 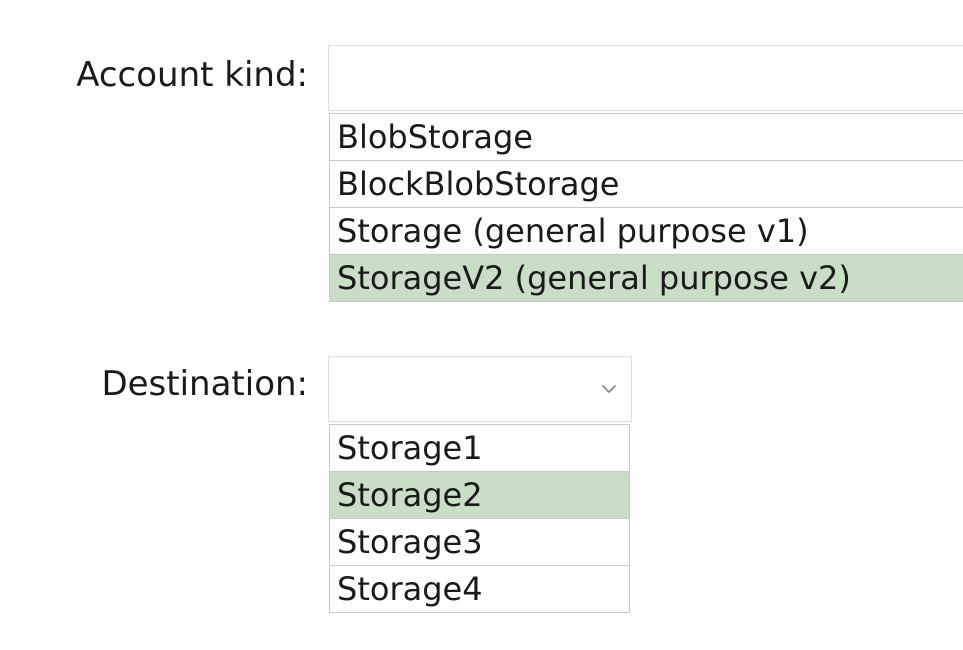 I want to click on account-kind-option-storage-v1: Storage (general purpose v1), so click(x=646, y=230).